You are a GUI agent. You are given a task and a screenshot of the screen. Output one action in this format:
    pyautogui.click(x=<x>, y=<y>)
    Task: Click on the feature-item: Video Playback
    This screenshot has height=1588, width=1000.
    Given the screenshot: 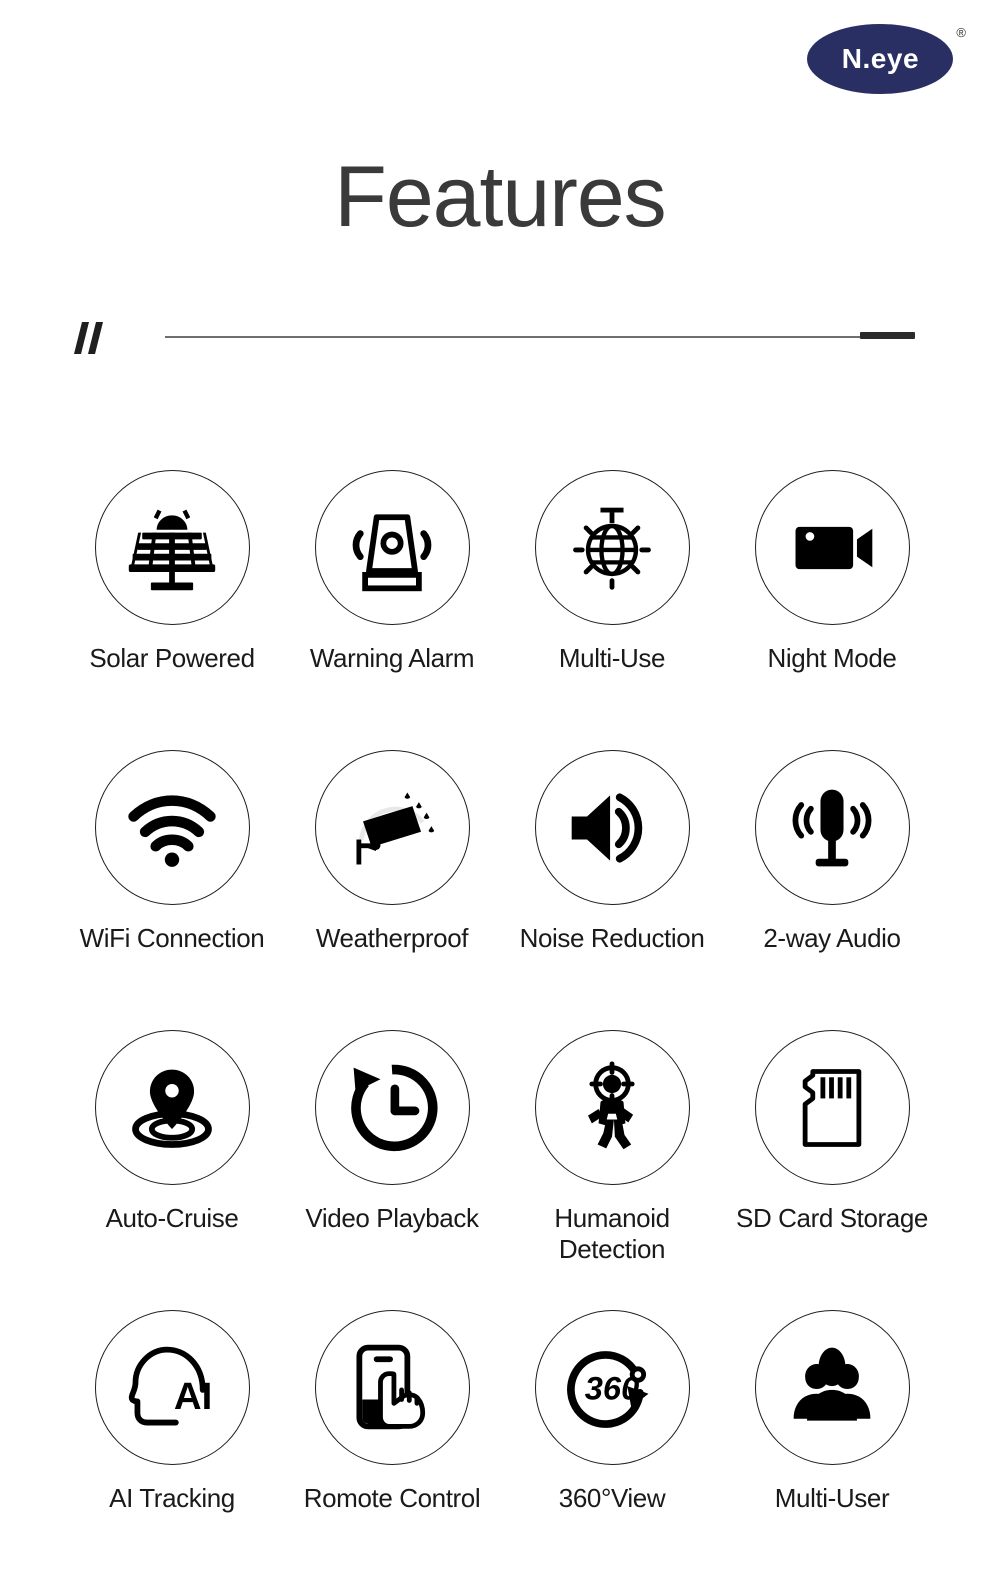 What is the action you would take?
    pyautogui.click(x=392, y=1170)
    